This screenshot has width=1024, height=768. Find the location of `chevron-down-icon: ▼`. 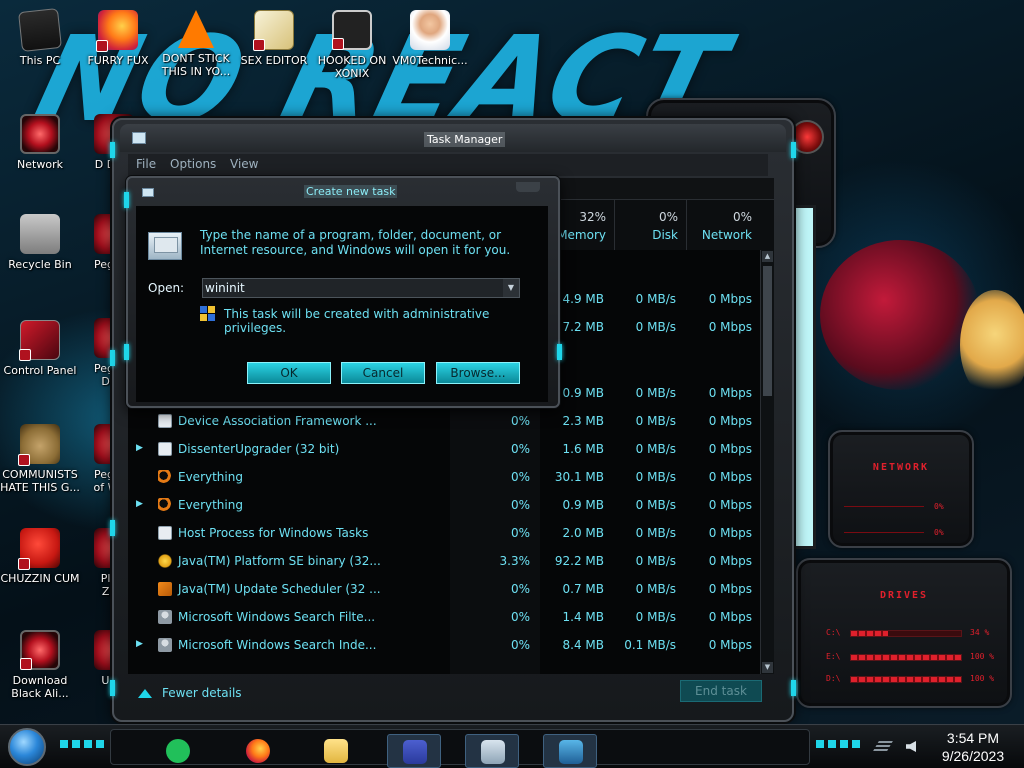

chevron-down-icon: ▼ is located at coordinates (511, 288).